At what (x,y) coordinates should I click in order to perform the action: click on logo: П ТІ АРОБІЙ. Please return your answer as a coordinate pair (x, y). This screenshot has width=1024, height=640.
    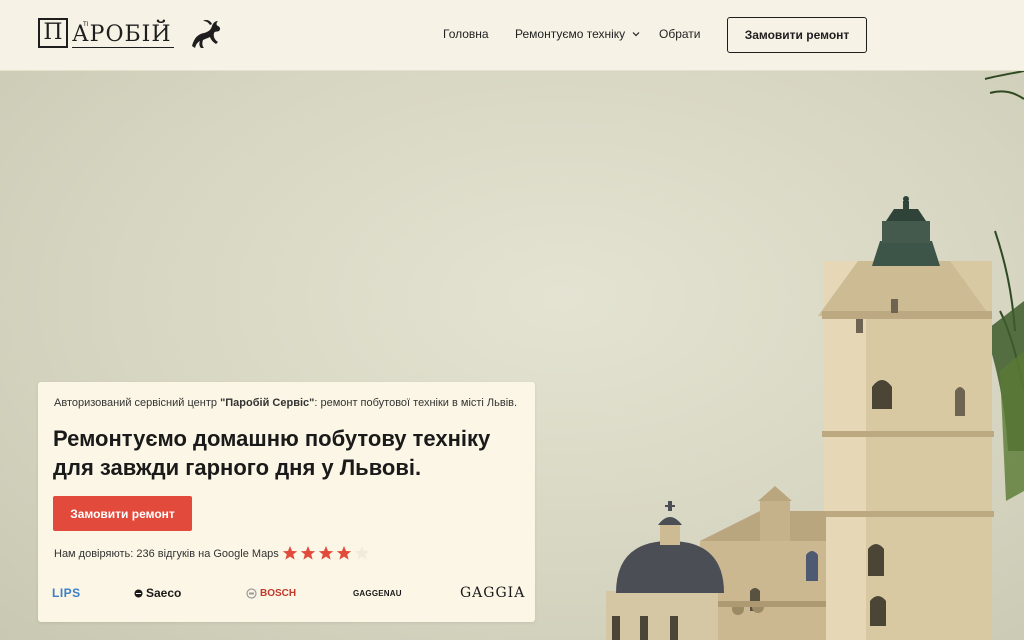
    Looking at the image, I should click on (133, 35).